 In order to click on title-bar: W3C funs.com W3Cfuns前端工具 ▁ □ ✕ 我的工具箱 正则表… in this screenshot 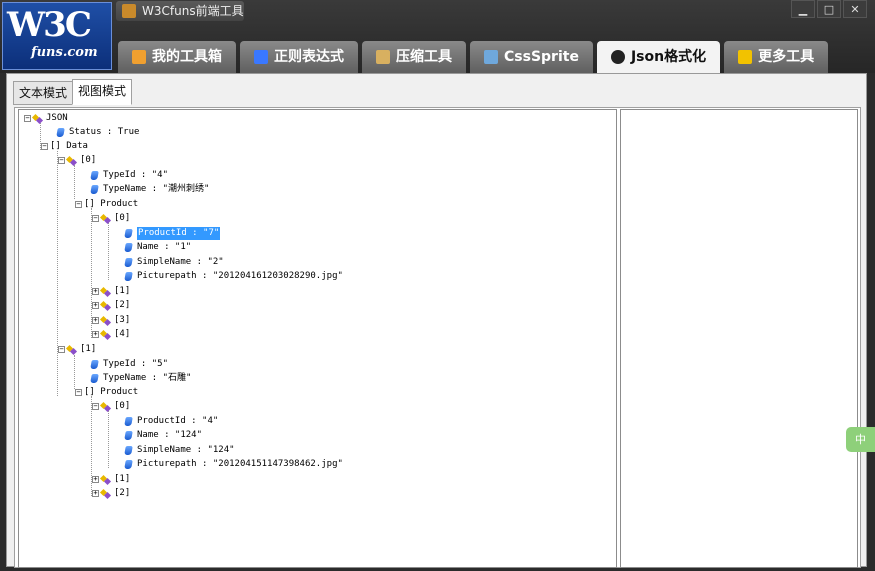, I will do `click(437, 36)`.